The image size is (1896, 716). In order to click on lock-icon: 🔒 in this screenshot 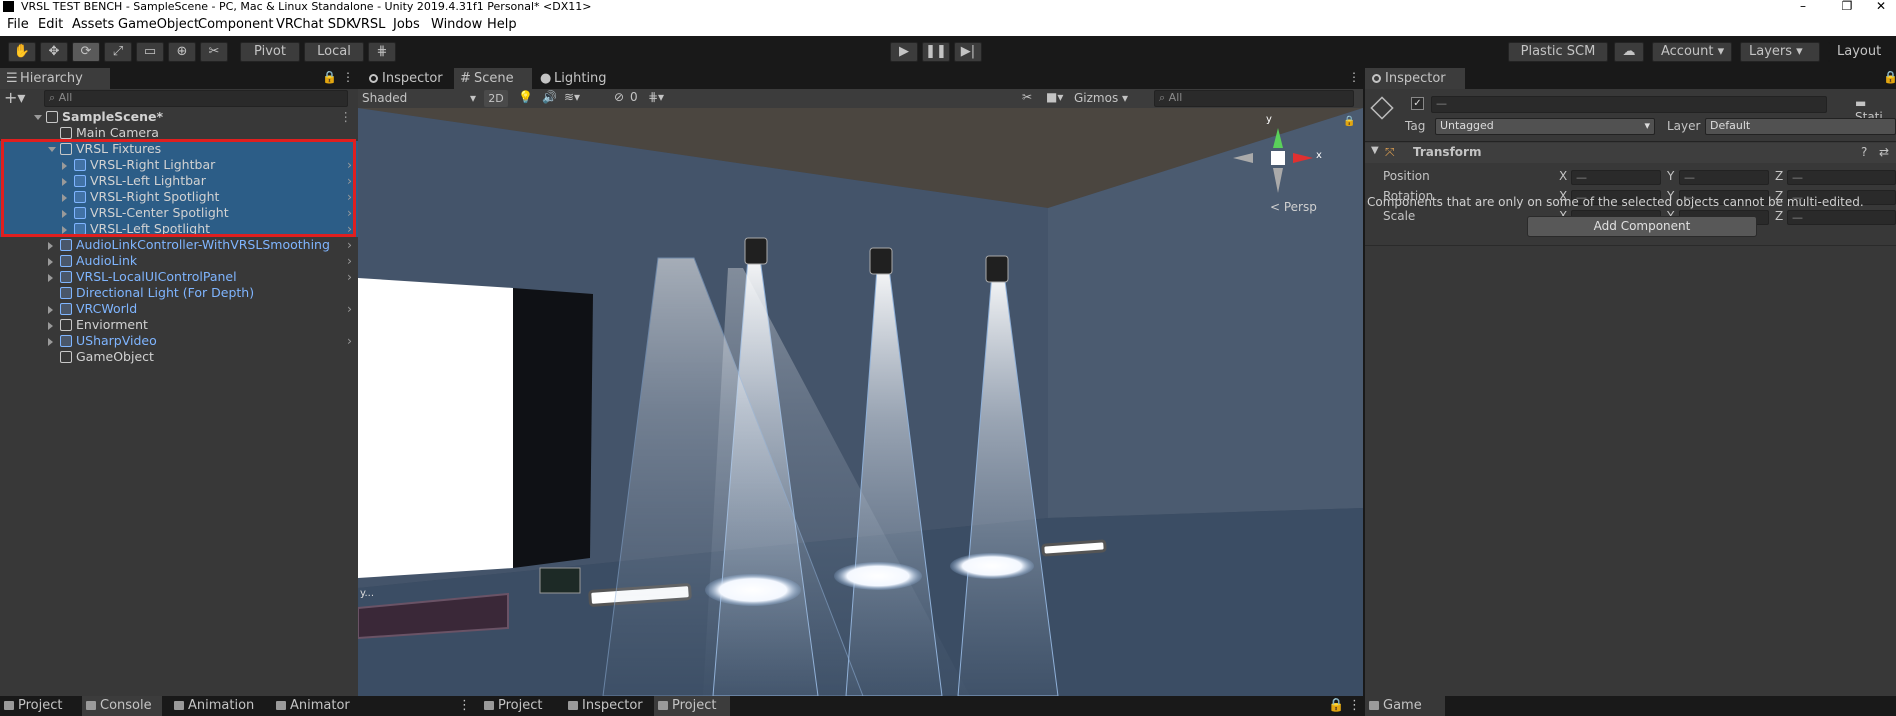, I will do `click(329, 77)`.